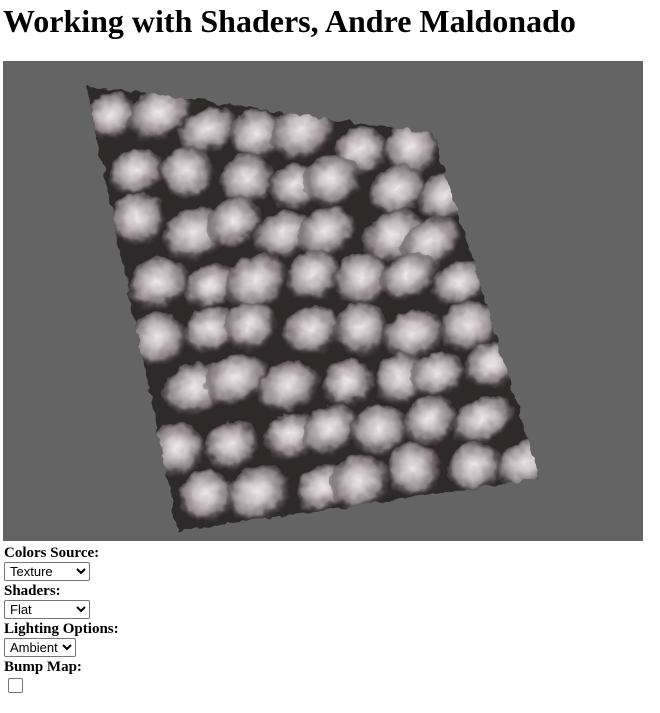  I want to click on bump-map-label: Bump Map:, so click(43, 667).